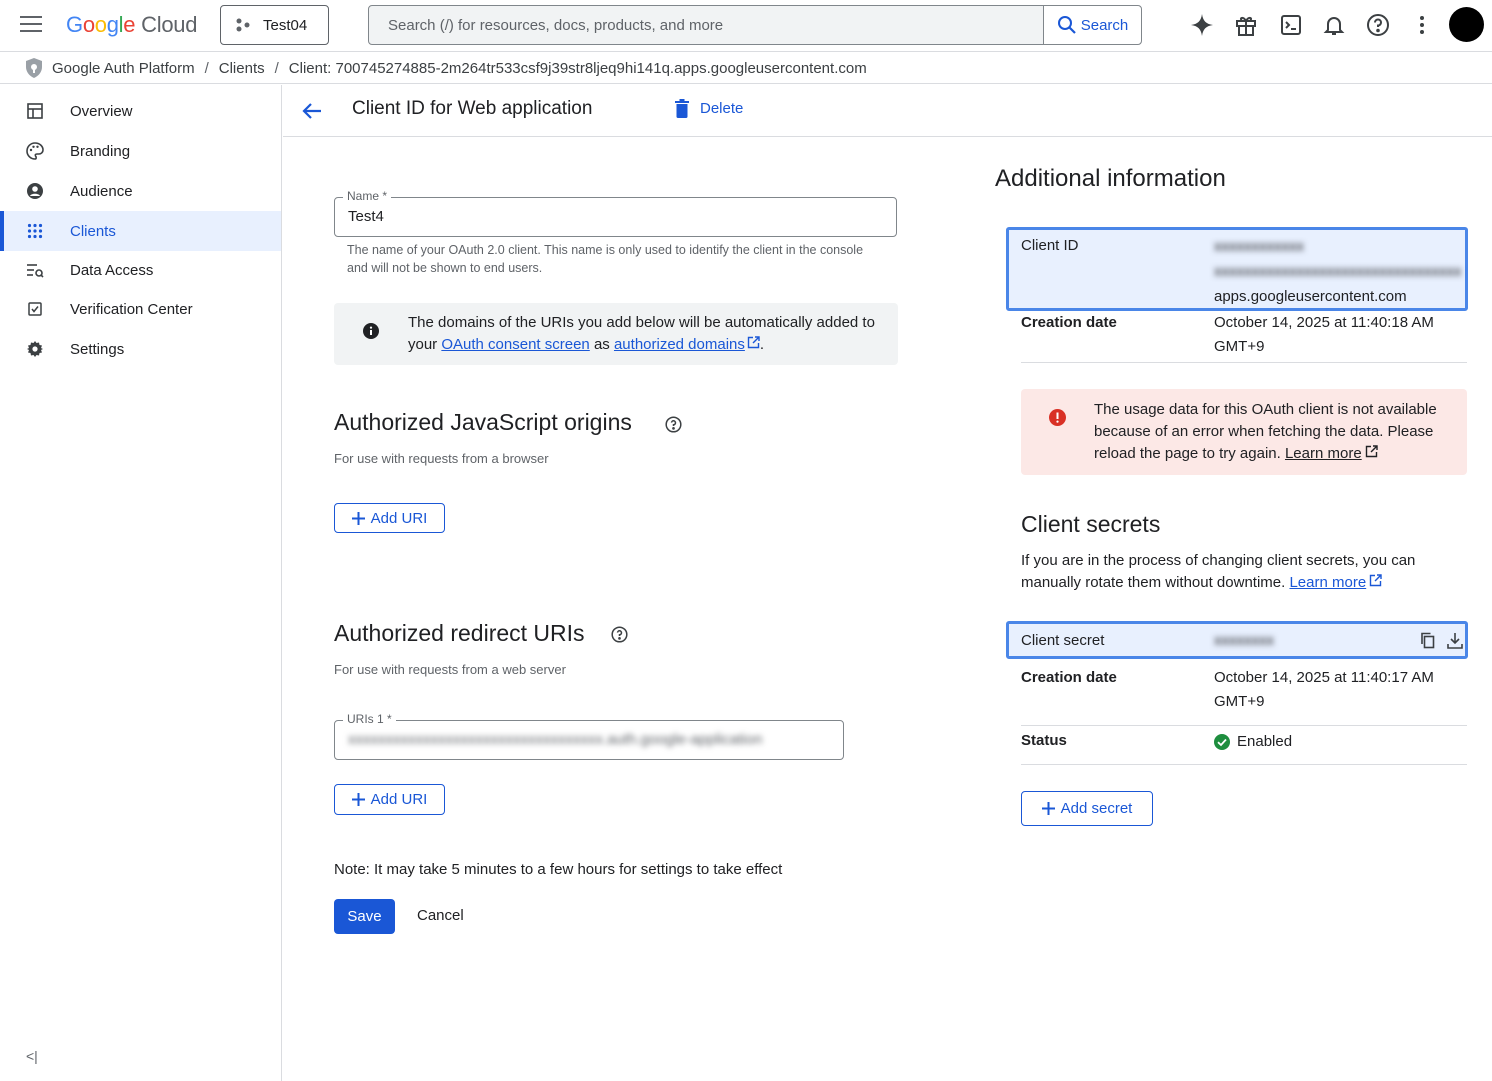 The image size is (1492, 1081). What do you see at coordinates (1259, 246) in the screenshot?
I see `client-id-value-part1: xxxxxxxxxxxx` at bounding box center [1259, 246].